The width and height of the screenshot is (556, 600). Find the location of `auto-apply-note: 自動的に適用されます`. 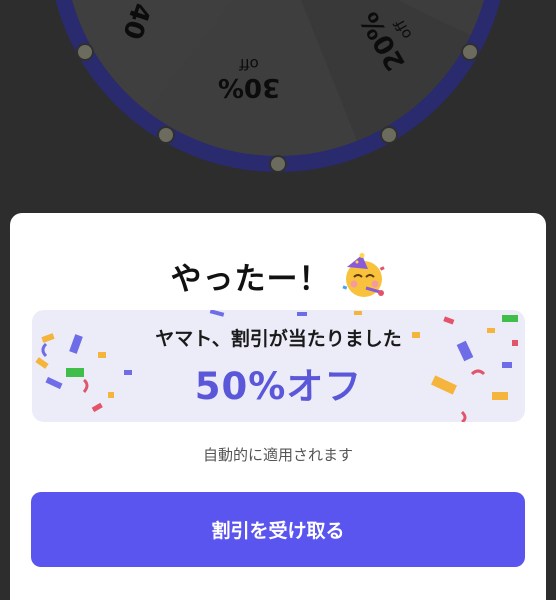

auto-apply-note: 自動的に適用されます is located at coordinates (277, 455).